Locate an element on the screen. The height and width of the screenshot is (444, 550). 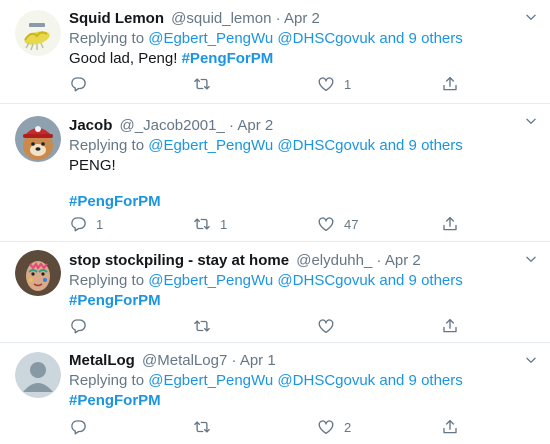
tweet-text: PENG! is located at coordinates (92, 165).